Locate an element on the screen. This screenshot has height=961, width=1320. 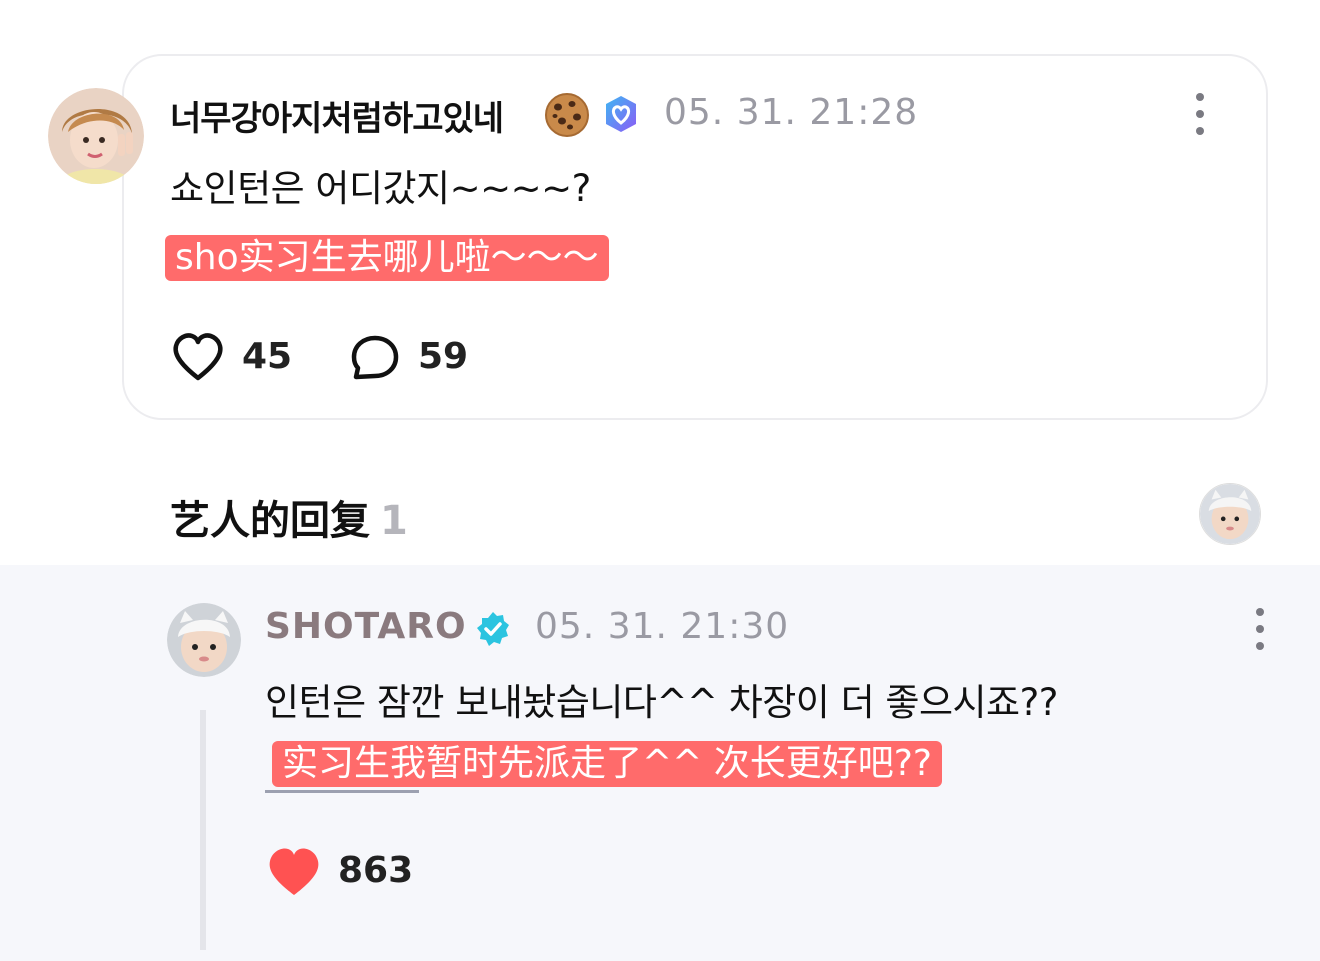
heart-filled-icon is located at coordinates (294, 872).